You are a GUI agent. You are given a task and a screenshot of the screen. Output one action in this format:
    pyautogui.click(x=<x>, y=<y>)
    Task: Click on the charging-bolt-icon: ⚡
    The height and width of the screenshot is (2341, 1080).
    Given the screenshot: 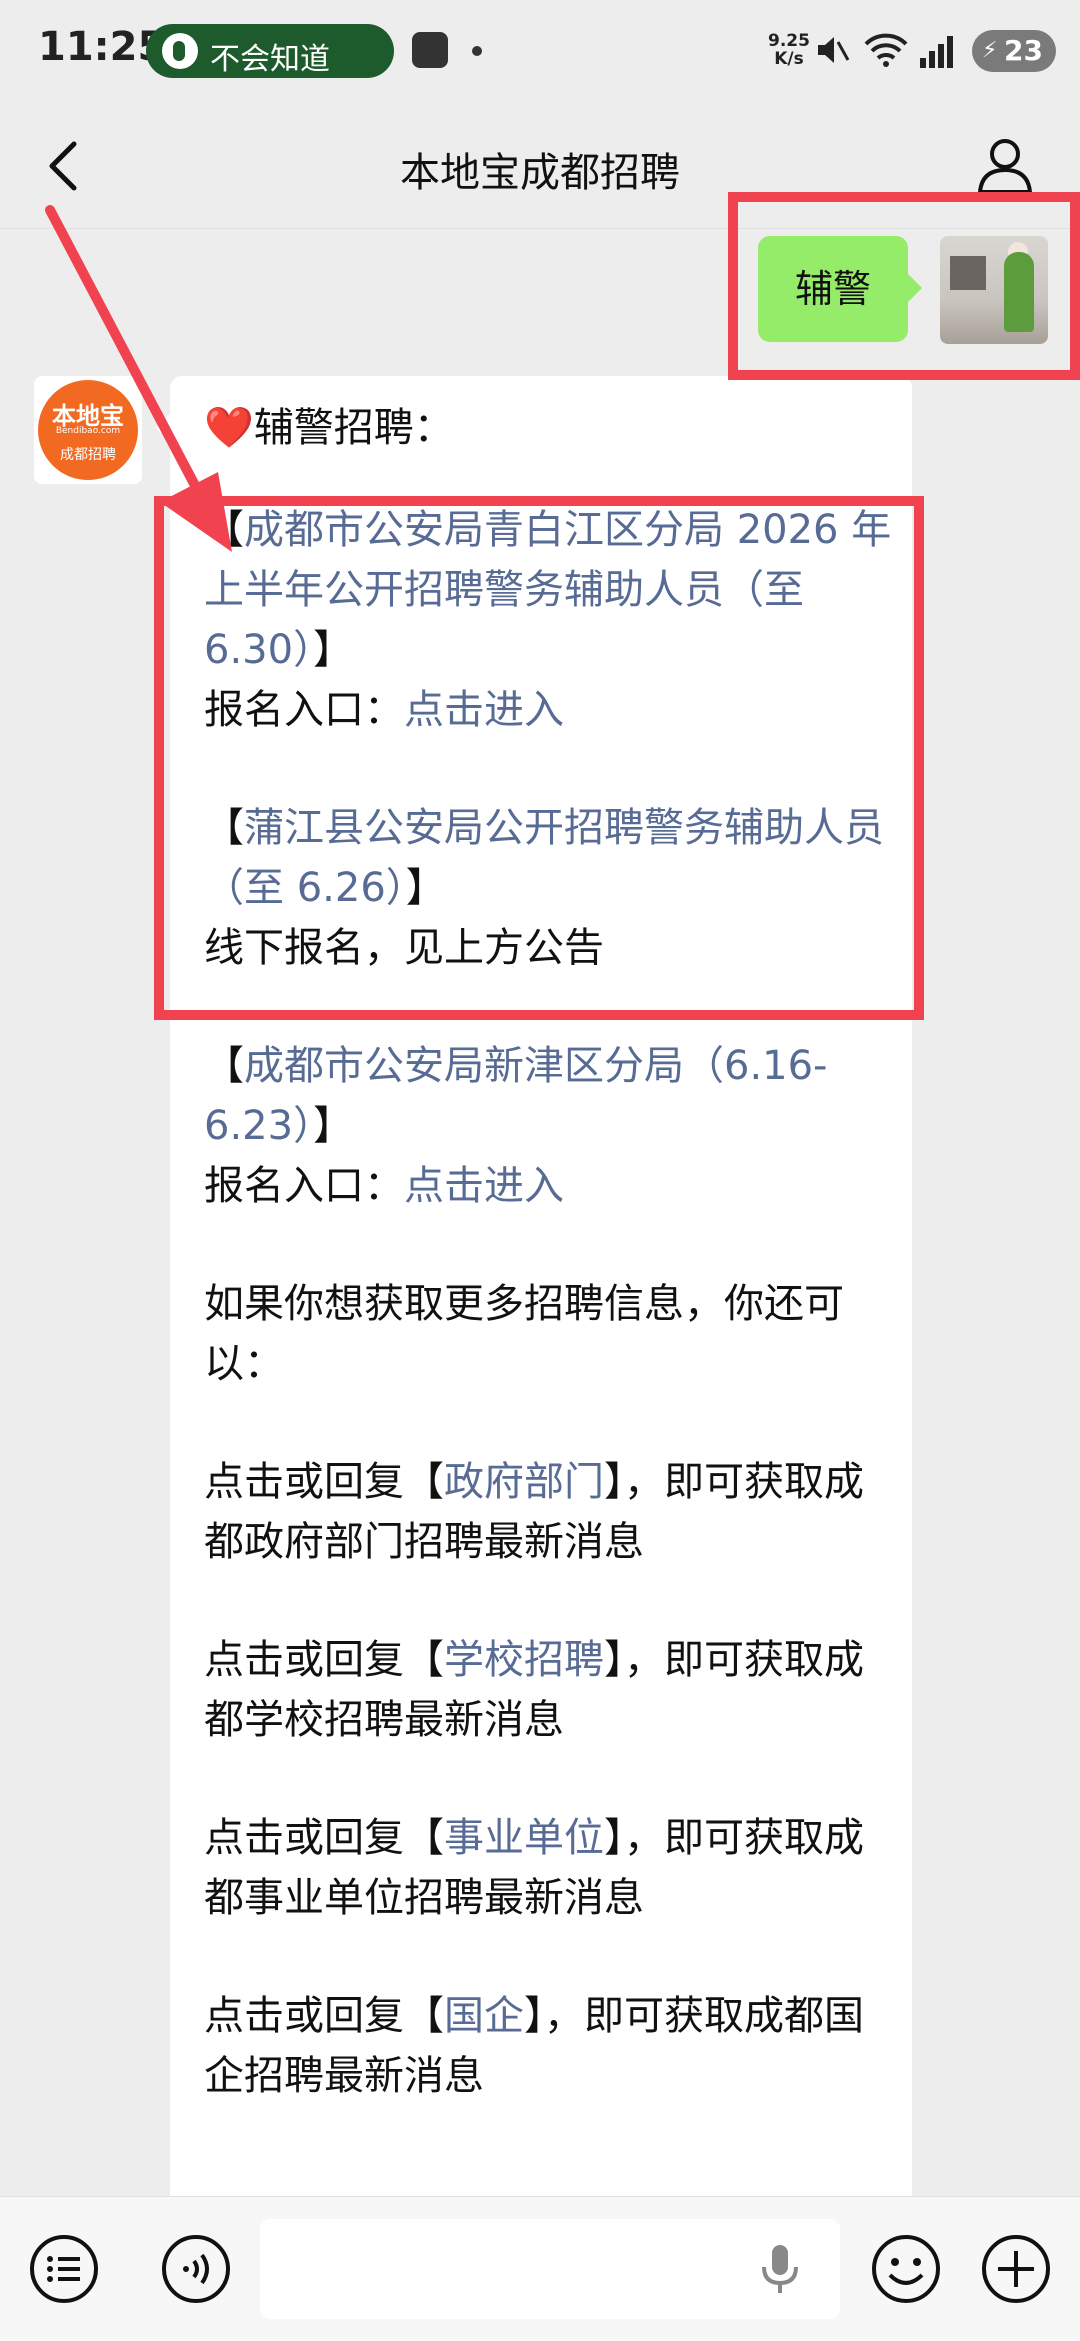 What is the action you would take?
    pyautogui.click(x=990, y=50)
    